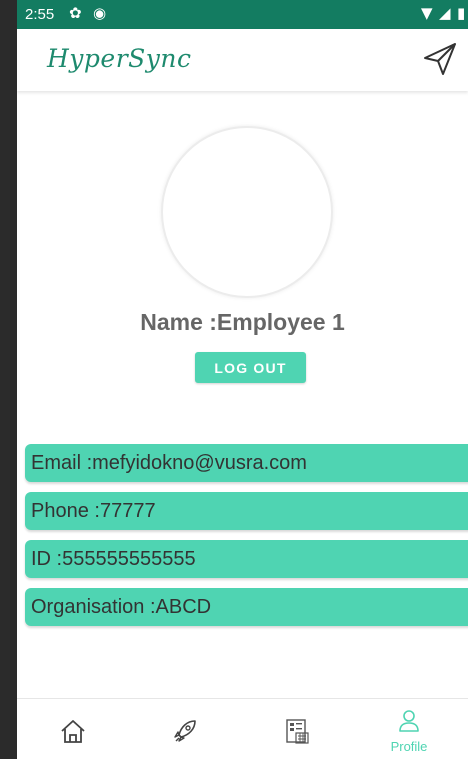 The image size is (468, 759). Describe the element at coordinates (119, 58) in the screenshot. I see `app-title: HyperSync` at that location.